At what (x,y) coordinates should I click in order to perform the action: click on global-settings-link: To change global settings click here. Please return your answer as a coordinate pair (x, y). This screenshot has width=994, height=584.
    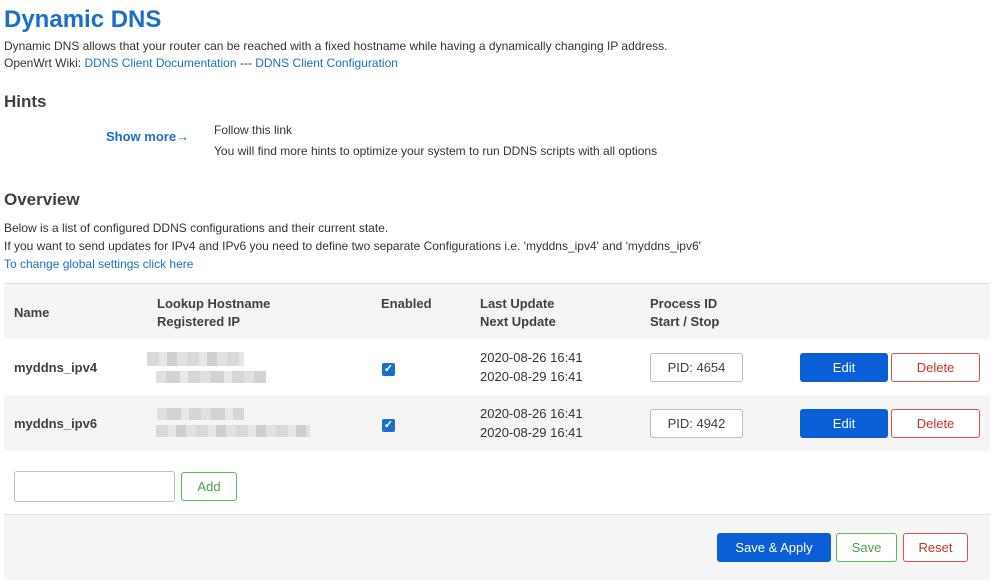
    Looking at the image, I should click on (98, 264).